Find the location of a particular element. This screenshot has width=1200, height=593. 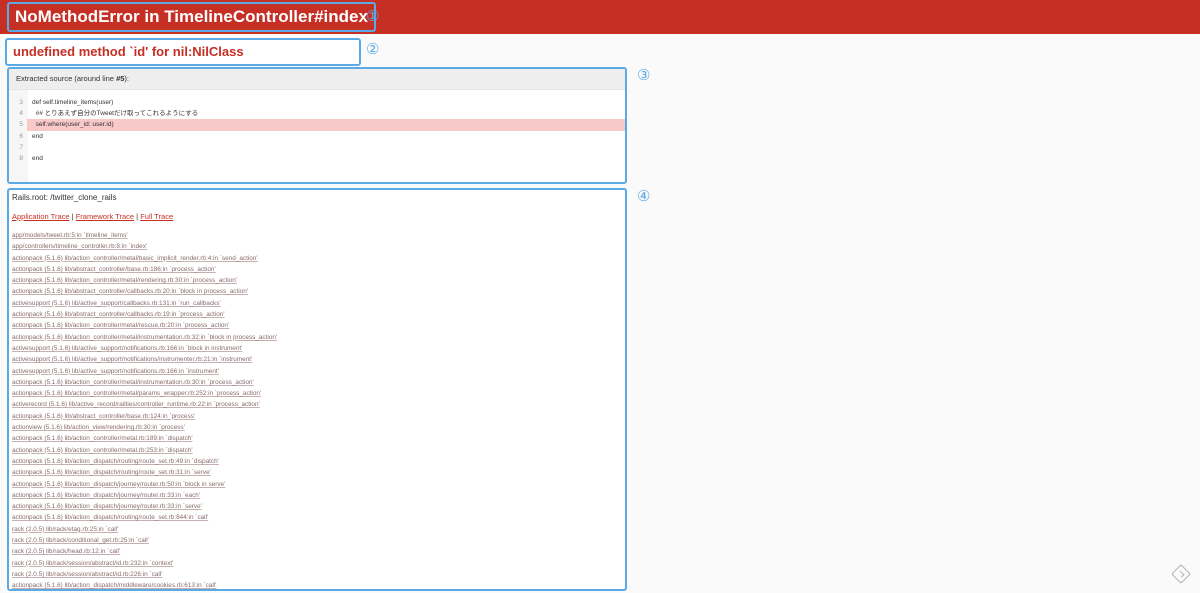

source-line: 7 is located at coordinates (317, 147).